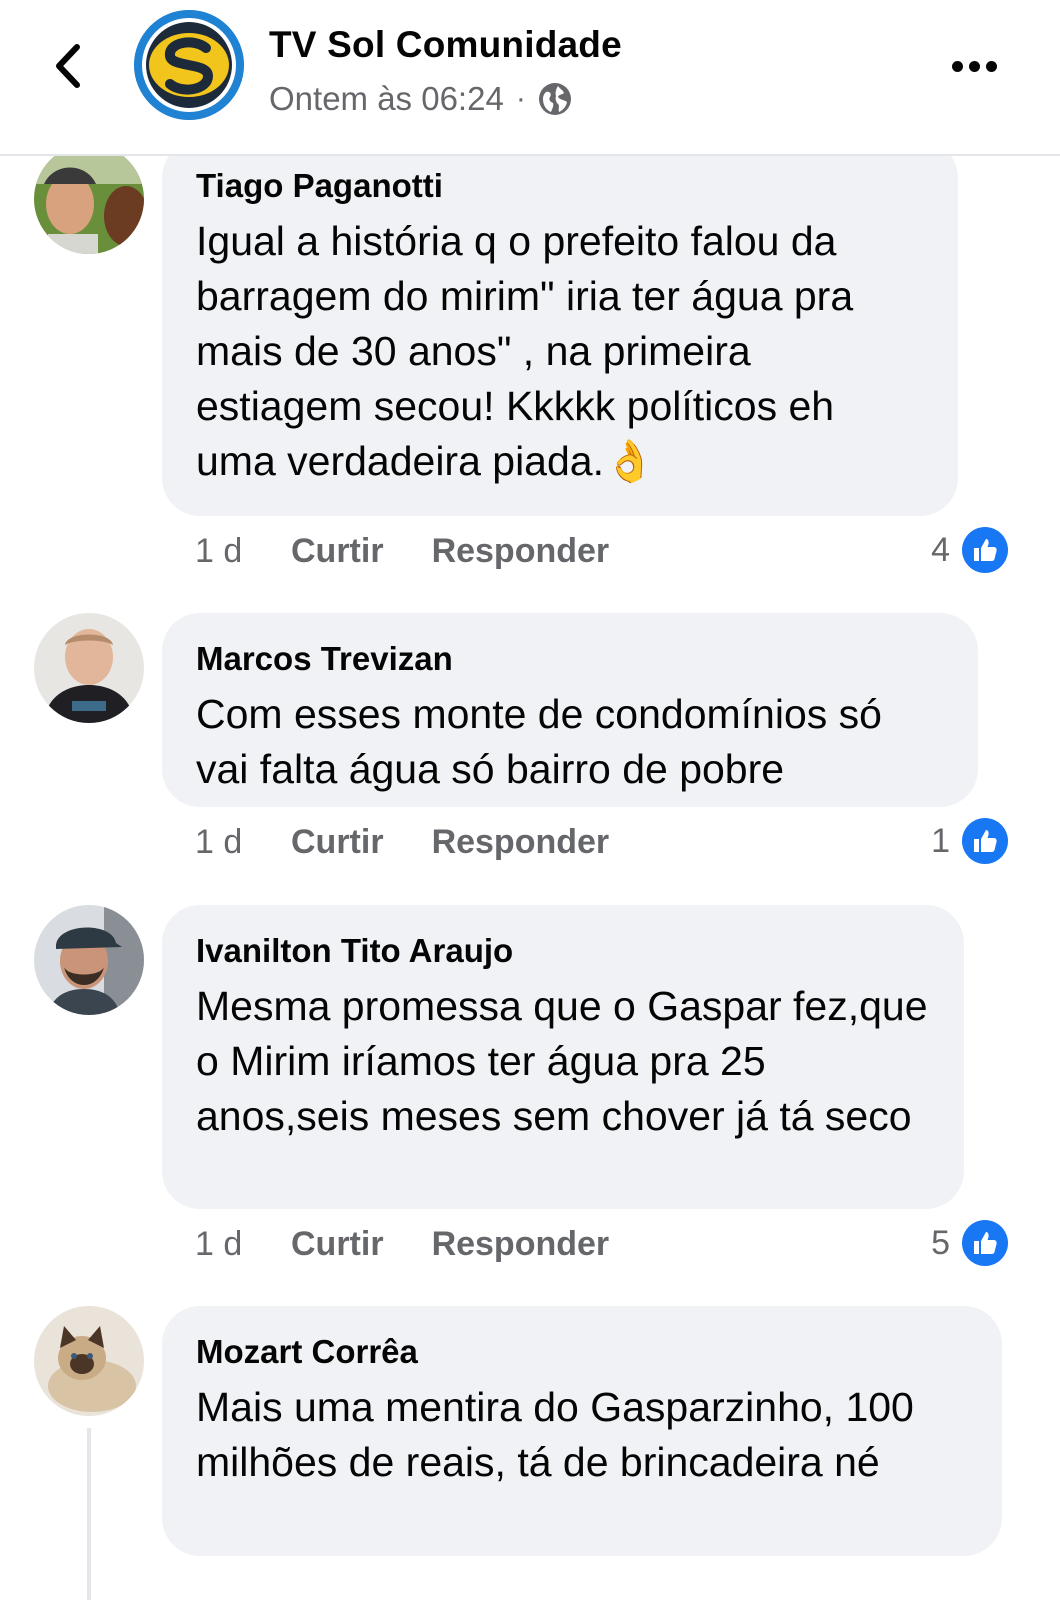  I want to click on reaction-summary: 5, so click(969, 1243).